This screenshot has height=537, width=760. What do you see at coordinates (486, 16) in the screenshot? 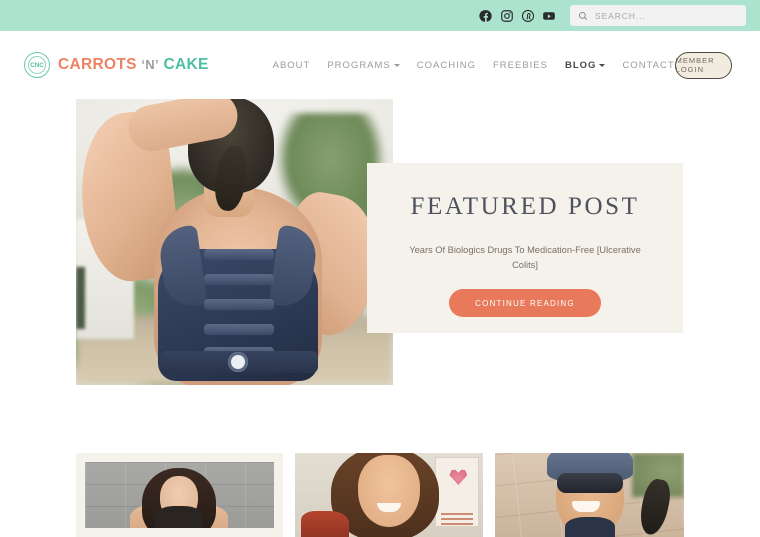
I see `facebook-icon` at bounding box center [486, 16].